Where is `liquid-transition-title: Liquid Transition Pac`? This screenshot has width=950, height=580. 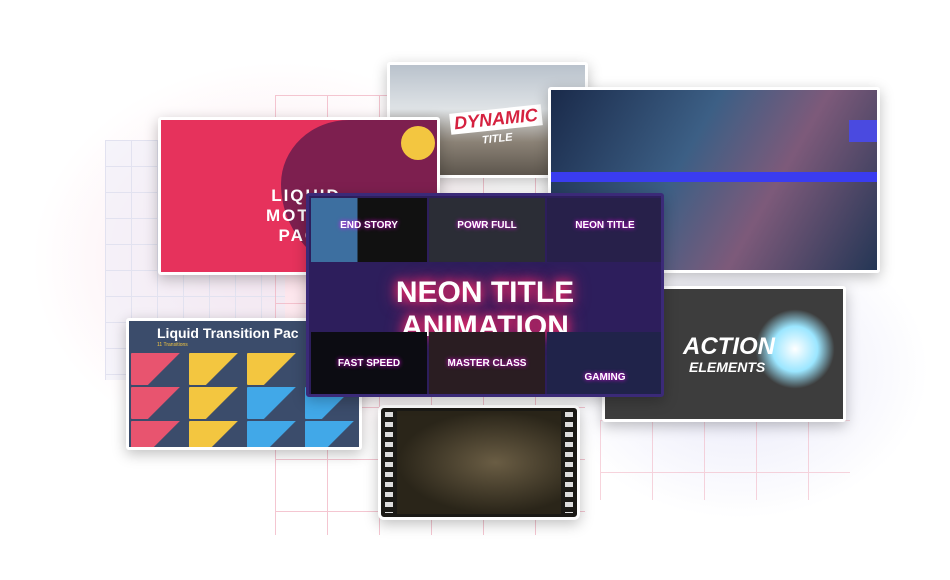
liquid-transition-title: Liquid Transition Pac is located at coordinates (228, 333).